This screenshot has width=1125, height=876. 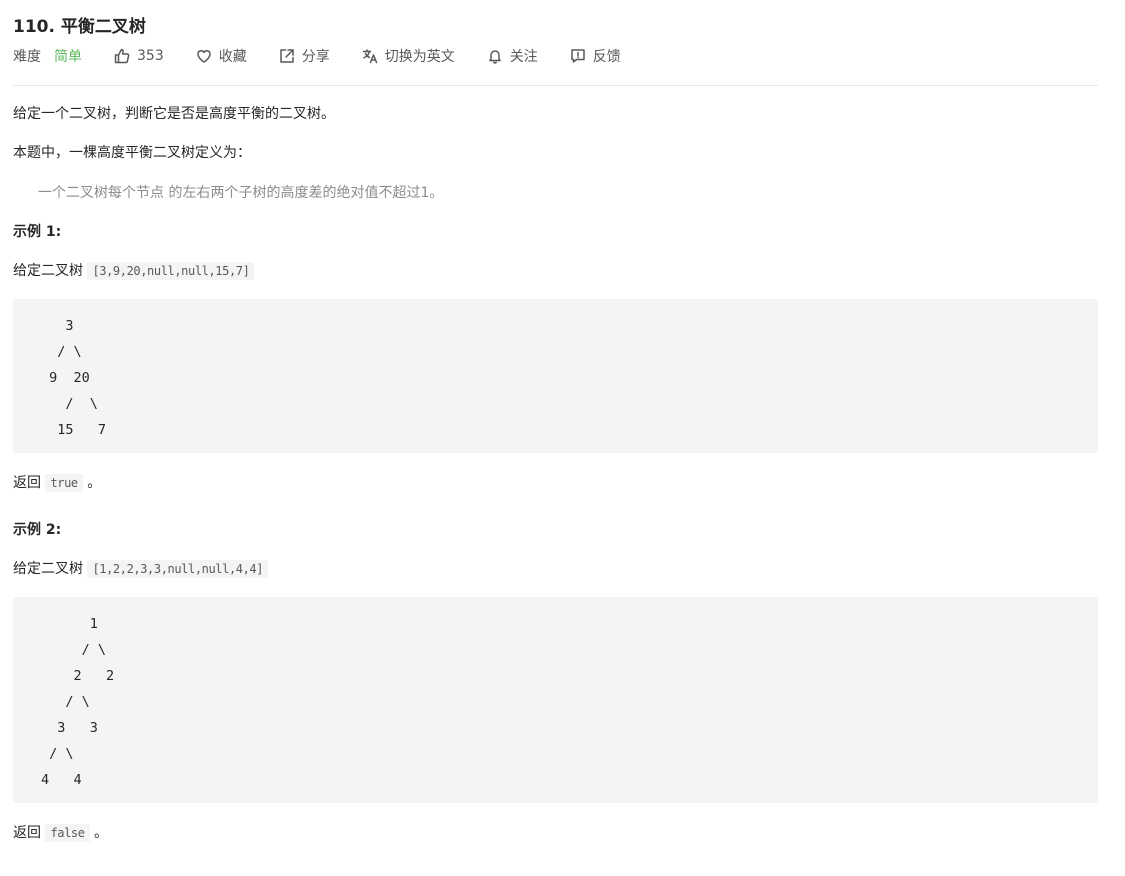 I want to click on like-count: 353, so click(x=150, y=56).